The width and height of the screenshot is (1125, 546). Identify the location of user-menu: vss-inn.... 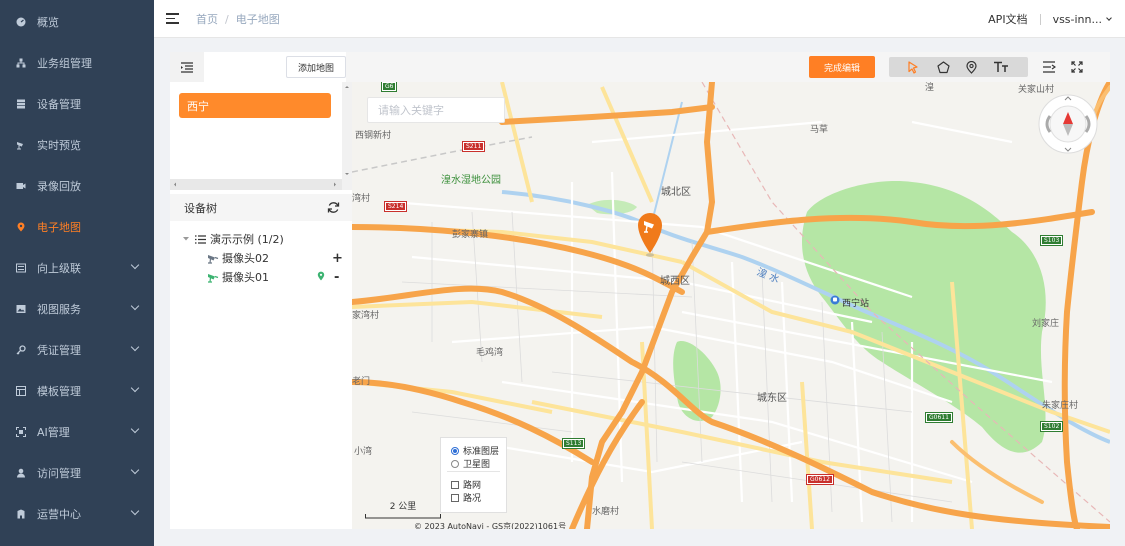
(1082, 19).